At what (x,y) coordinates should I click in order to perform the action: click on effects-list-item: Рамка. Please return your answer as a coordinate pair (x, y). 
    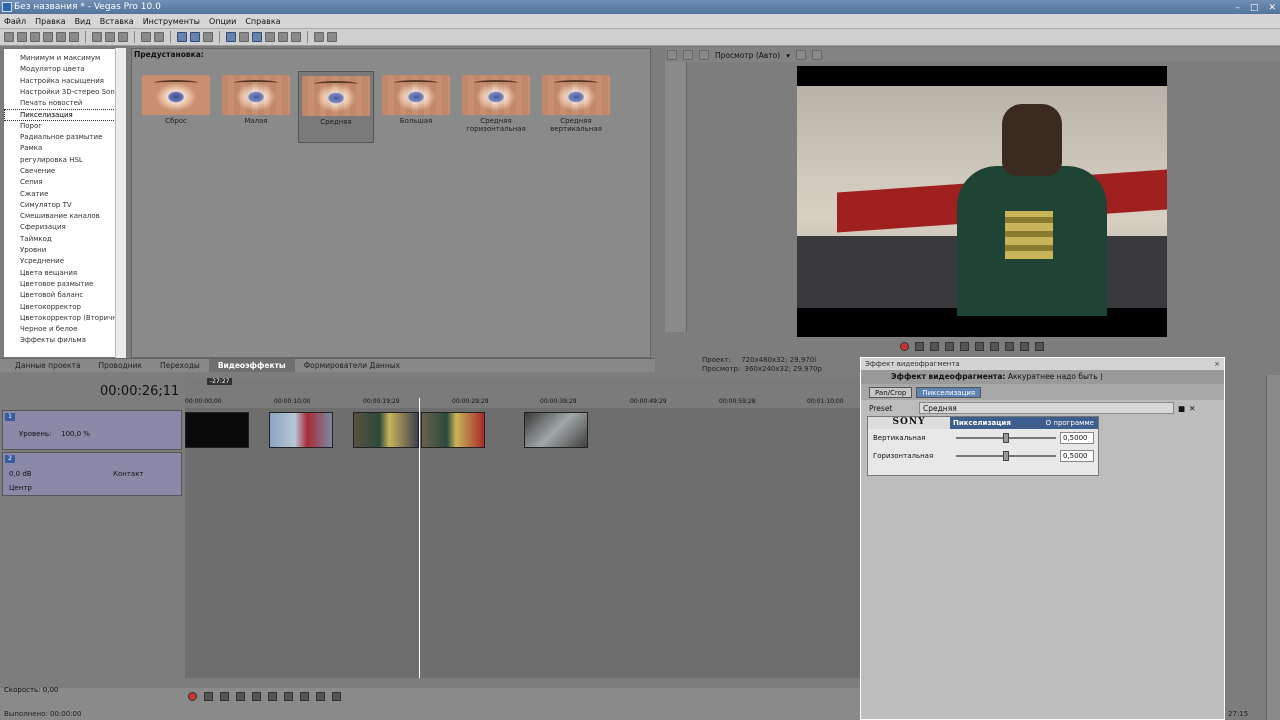
    Looking at the image, I should click on (65, 148).